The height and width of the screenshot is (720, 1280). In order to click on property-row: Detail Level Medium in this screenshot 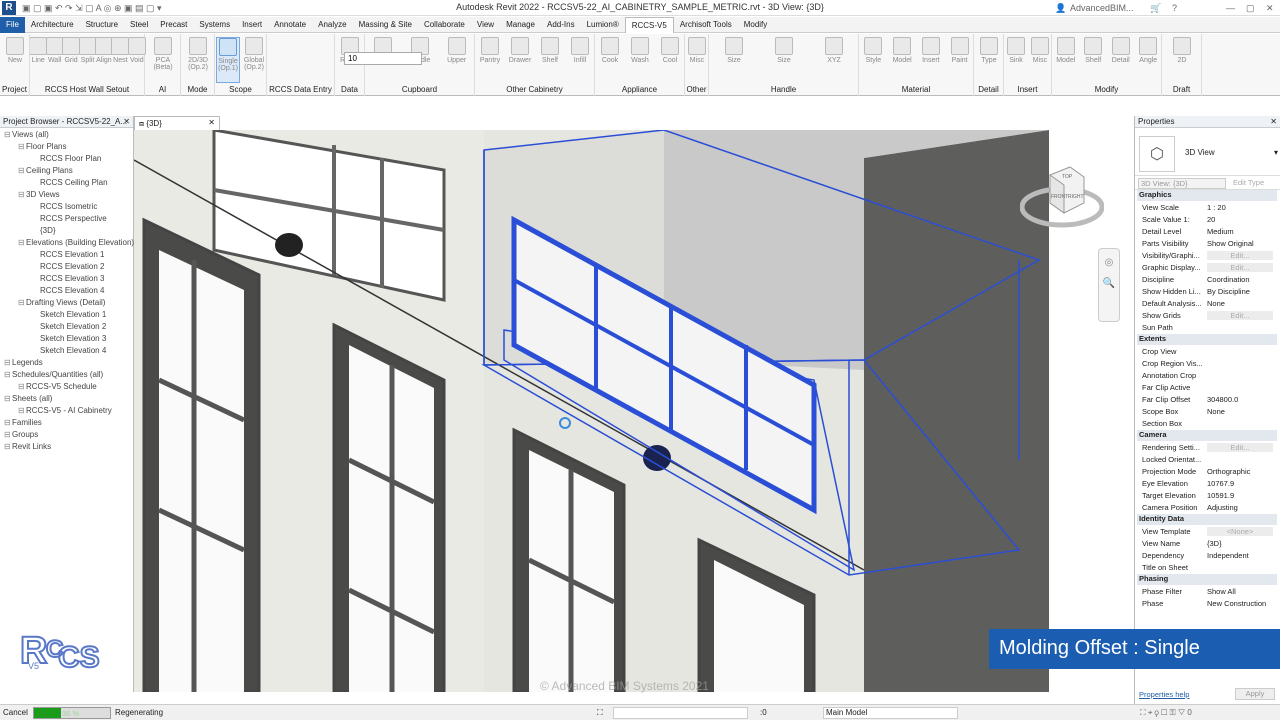, I will do `click(1207, 232)`.